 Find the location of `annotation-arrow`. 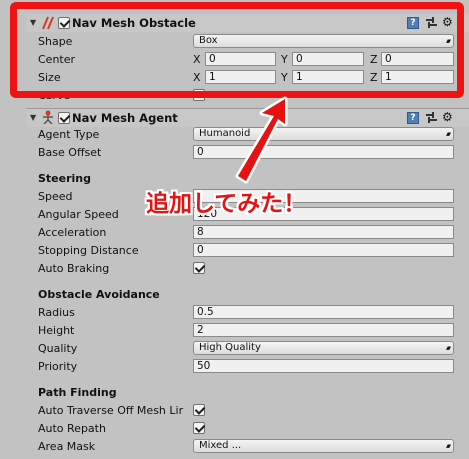

annotation-arrow is located at coordinates (261, 140).